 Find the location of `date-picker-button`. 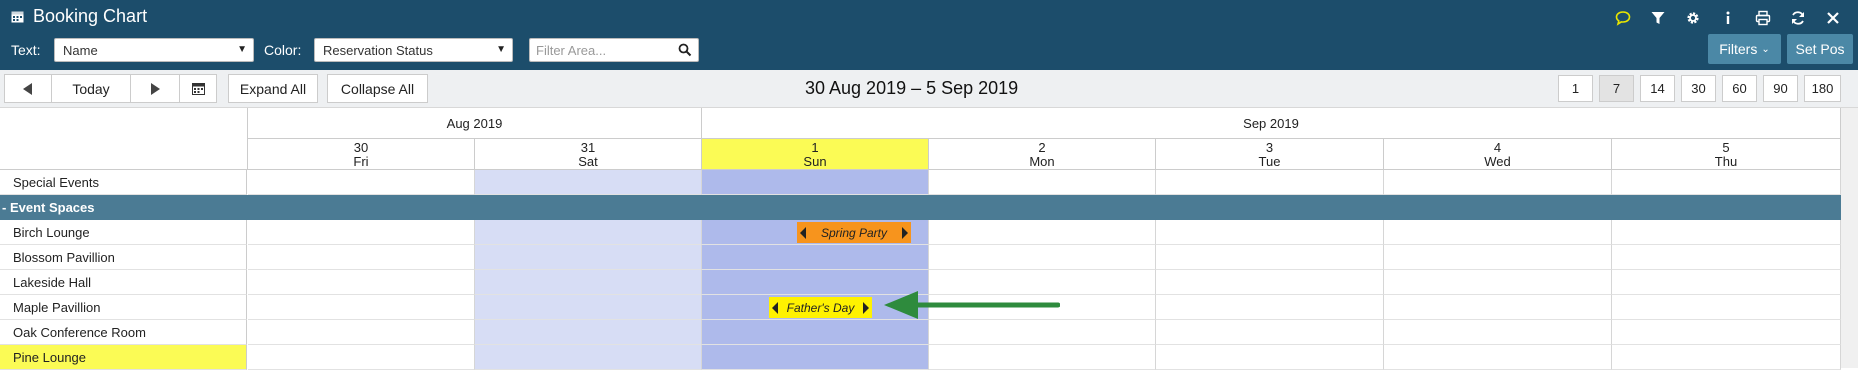

date-picker-button is located at coordinates (198, 88).